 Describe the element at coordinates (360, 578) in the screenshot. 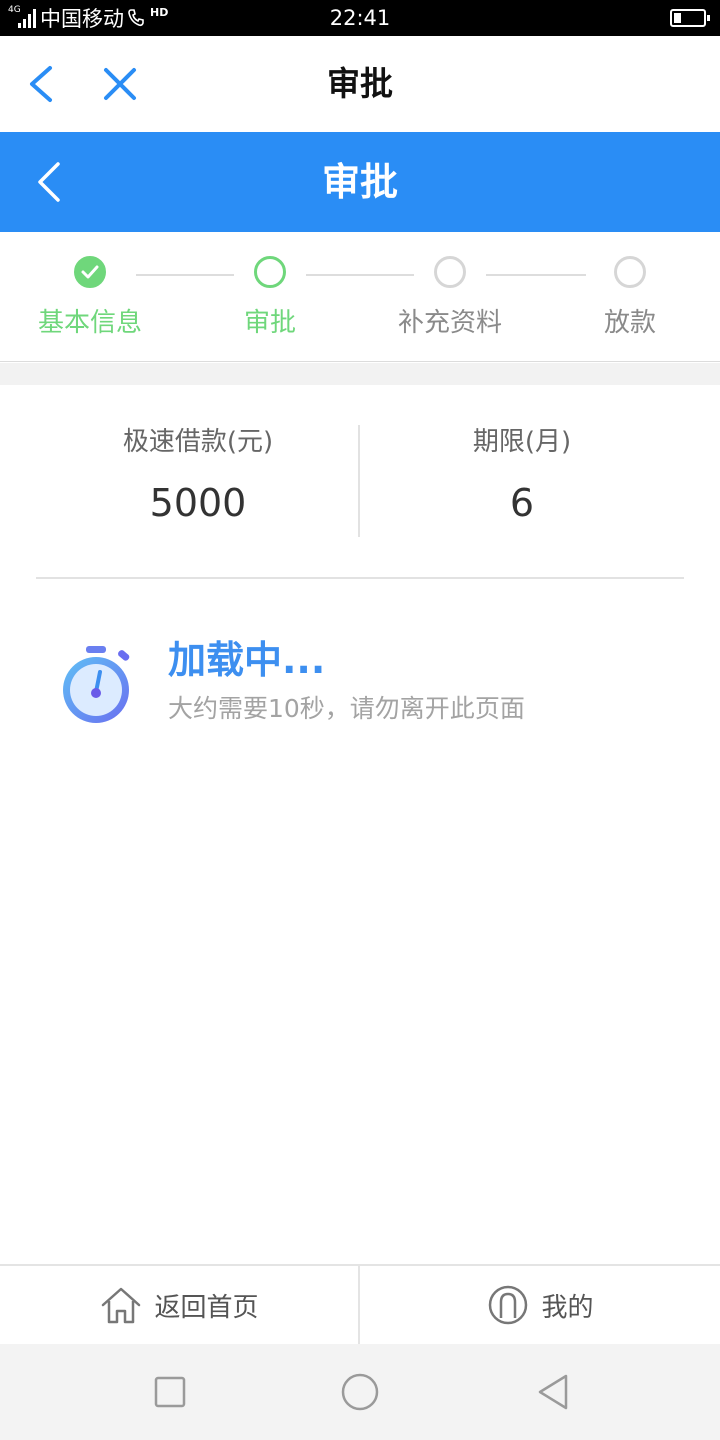

I see `divider` at that location.